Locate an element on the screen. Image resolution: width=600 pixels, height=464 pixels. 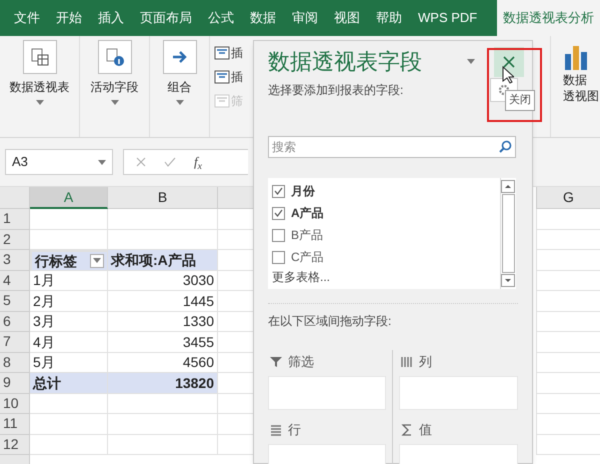
table-cell: 总计 is located at coordinates (69, 383).